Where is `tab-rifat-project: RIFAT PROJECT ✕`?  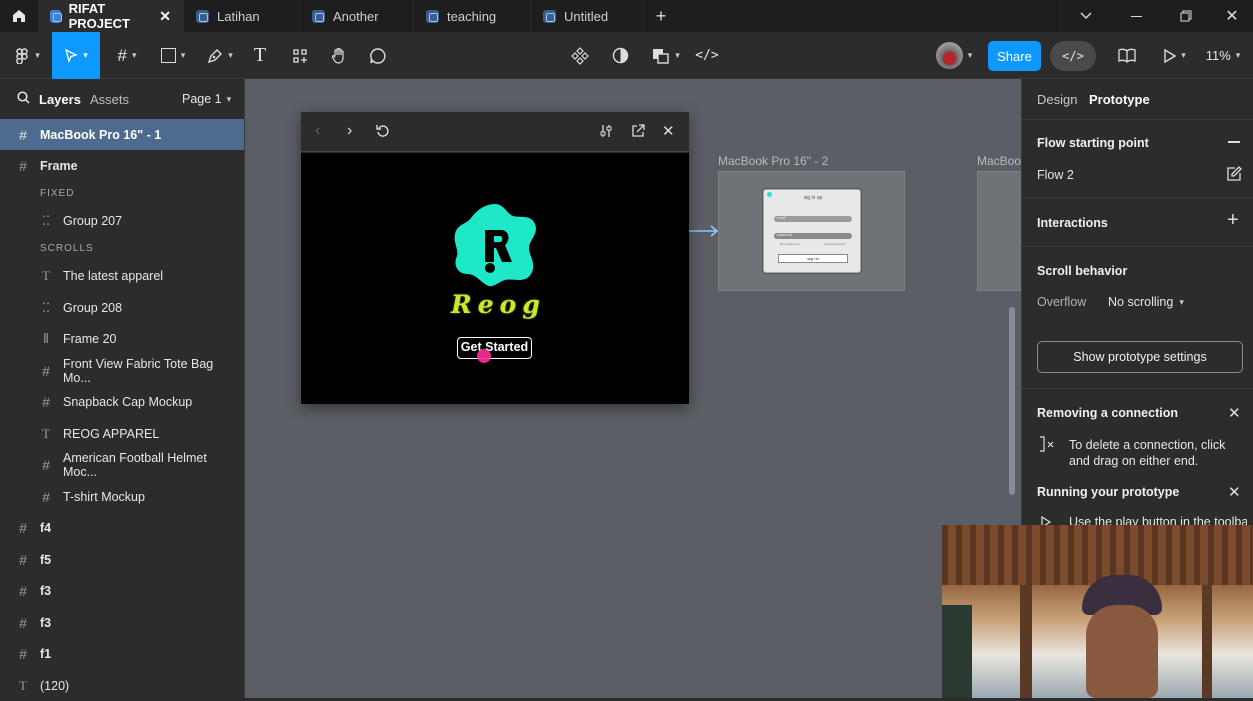 tab-rifat-project: RIFAT PROJECT ✕ is located at coordinates (111, 16).